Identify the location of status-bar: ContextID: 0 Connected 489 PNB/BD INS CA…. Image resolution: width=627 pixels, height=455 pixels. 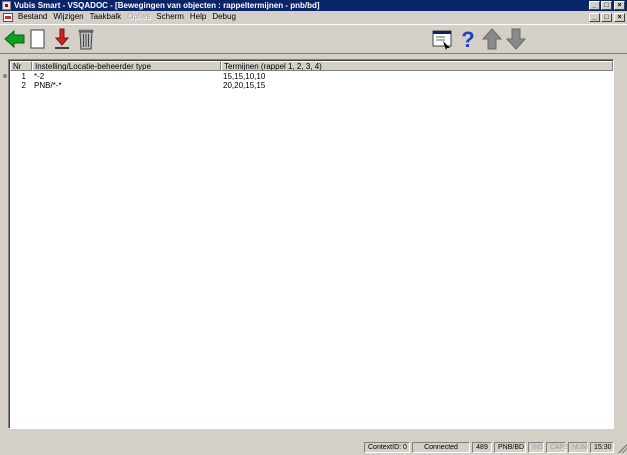
(313, 447).